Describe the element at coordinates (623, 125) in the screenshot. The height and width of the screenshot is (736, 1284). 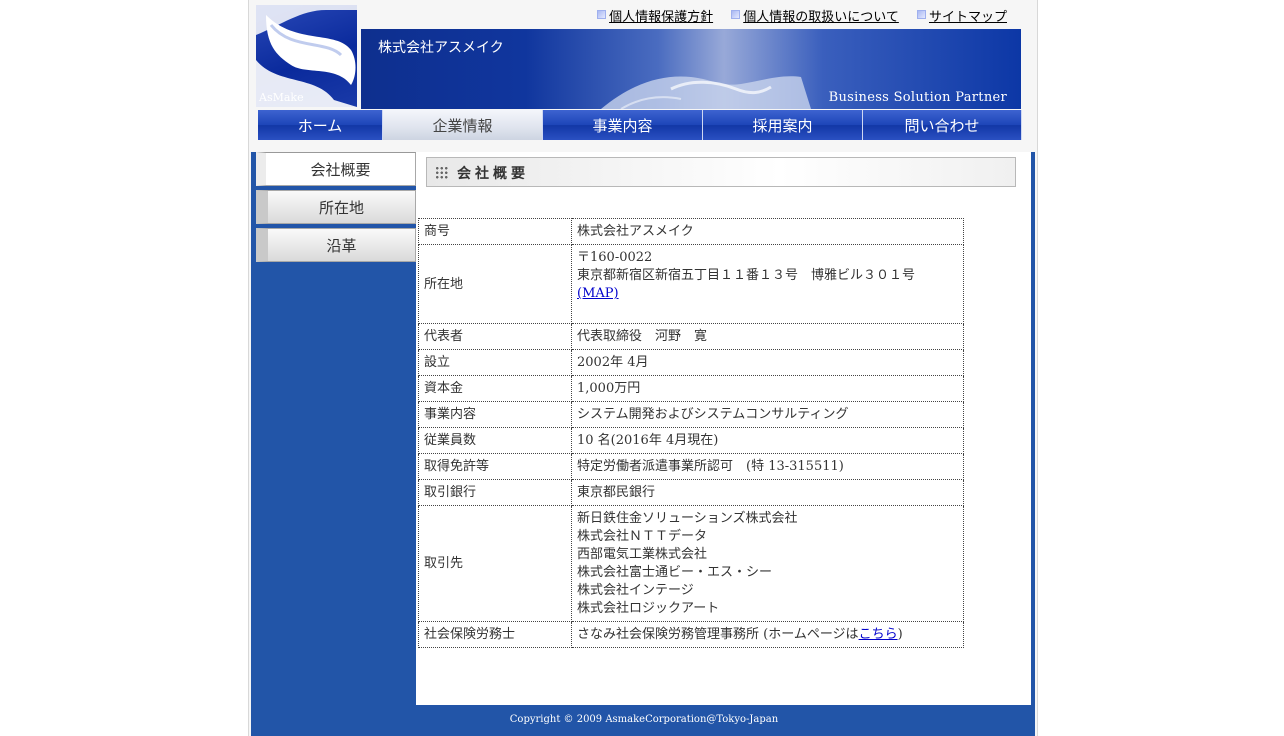
I see `nav-business: 事業内容` at that location.